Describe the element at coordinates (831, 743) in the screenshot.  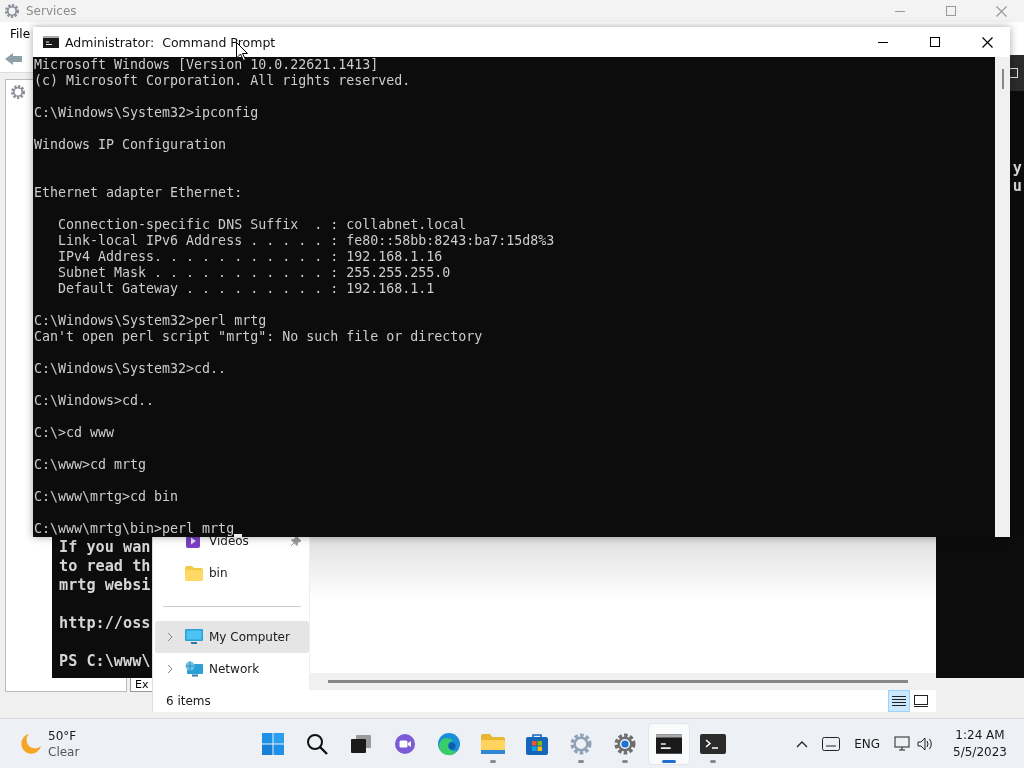
I see `tablet-icon` at that location.